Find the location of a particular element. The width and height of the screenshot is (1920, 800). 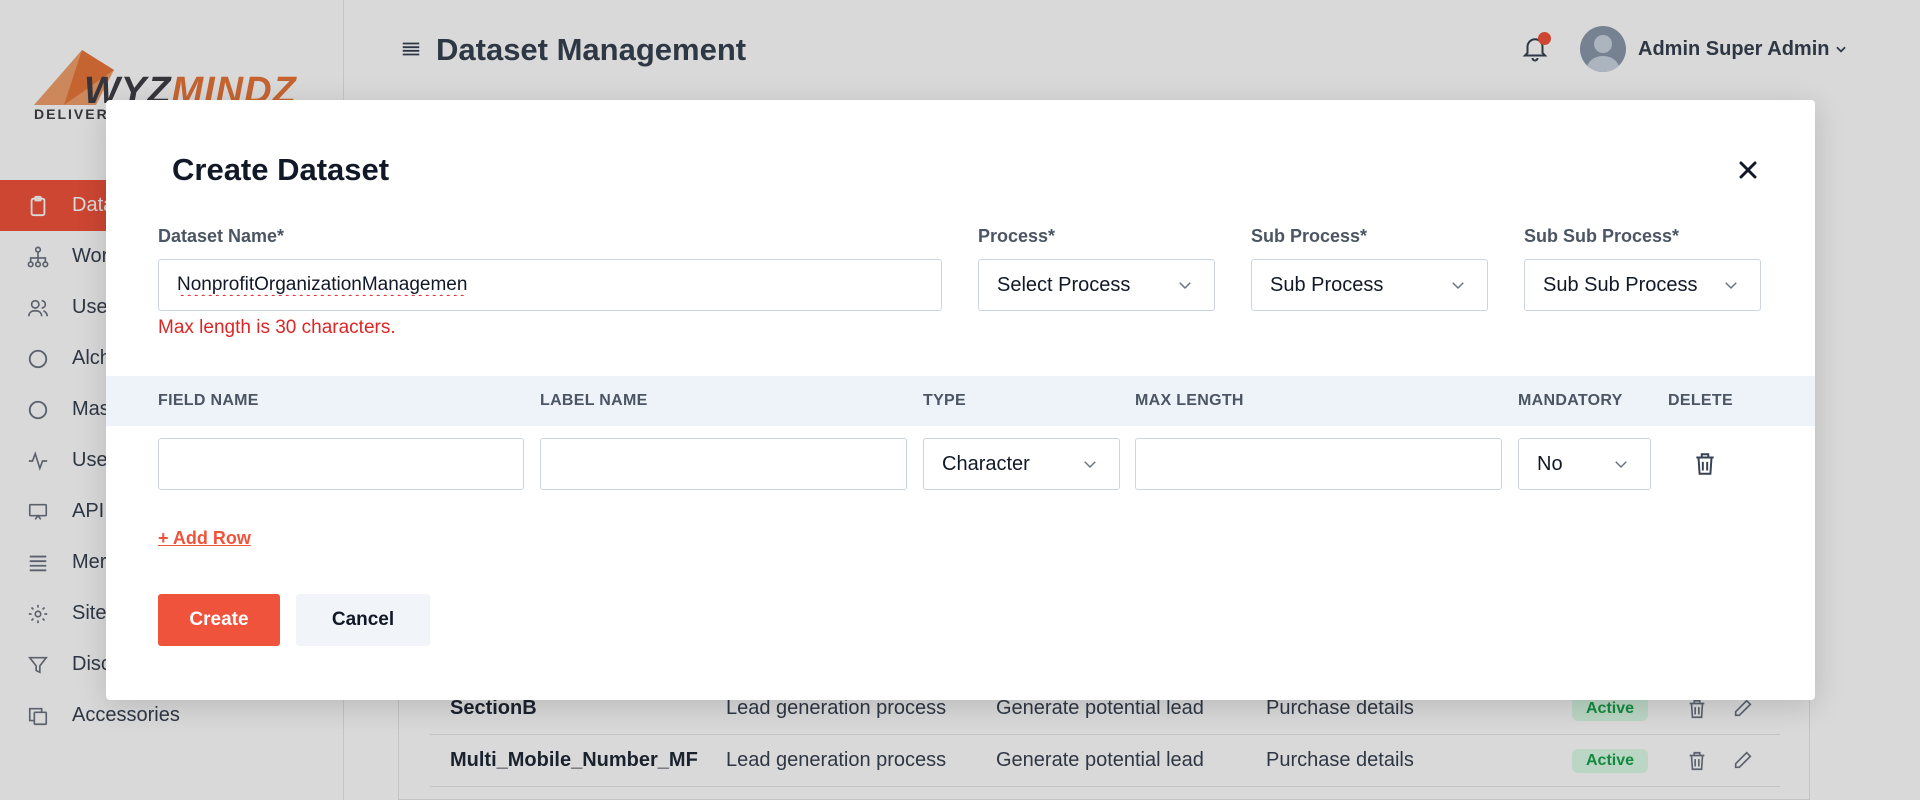

add-row-link: + Add Row is located at coordinates (204, 538).